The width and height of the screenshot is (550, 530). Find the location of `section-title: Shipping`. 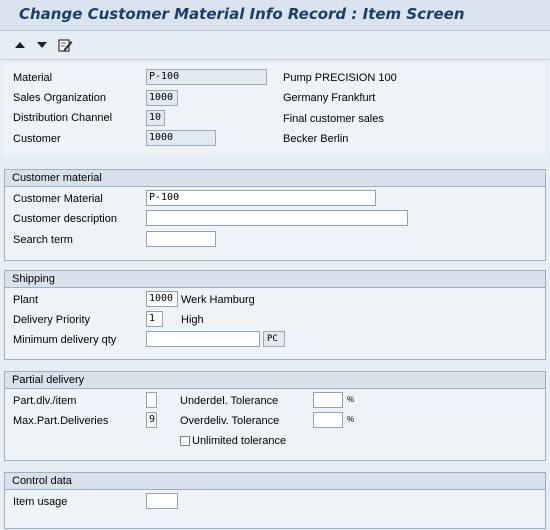

section-title: Shipping is located at coordinates (275, 279).